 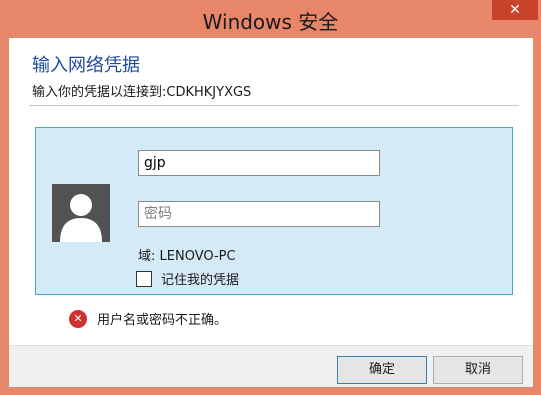 I want to click on remember-credentials-option: 记住我的凭据, so click(x=187, y=278).